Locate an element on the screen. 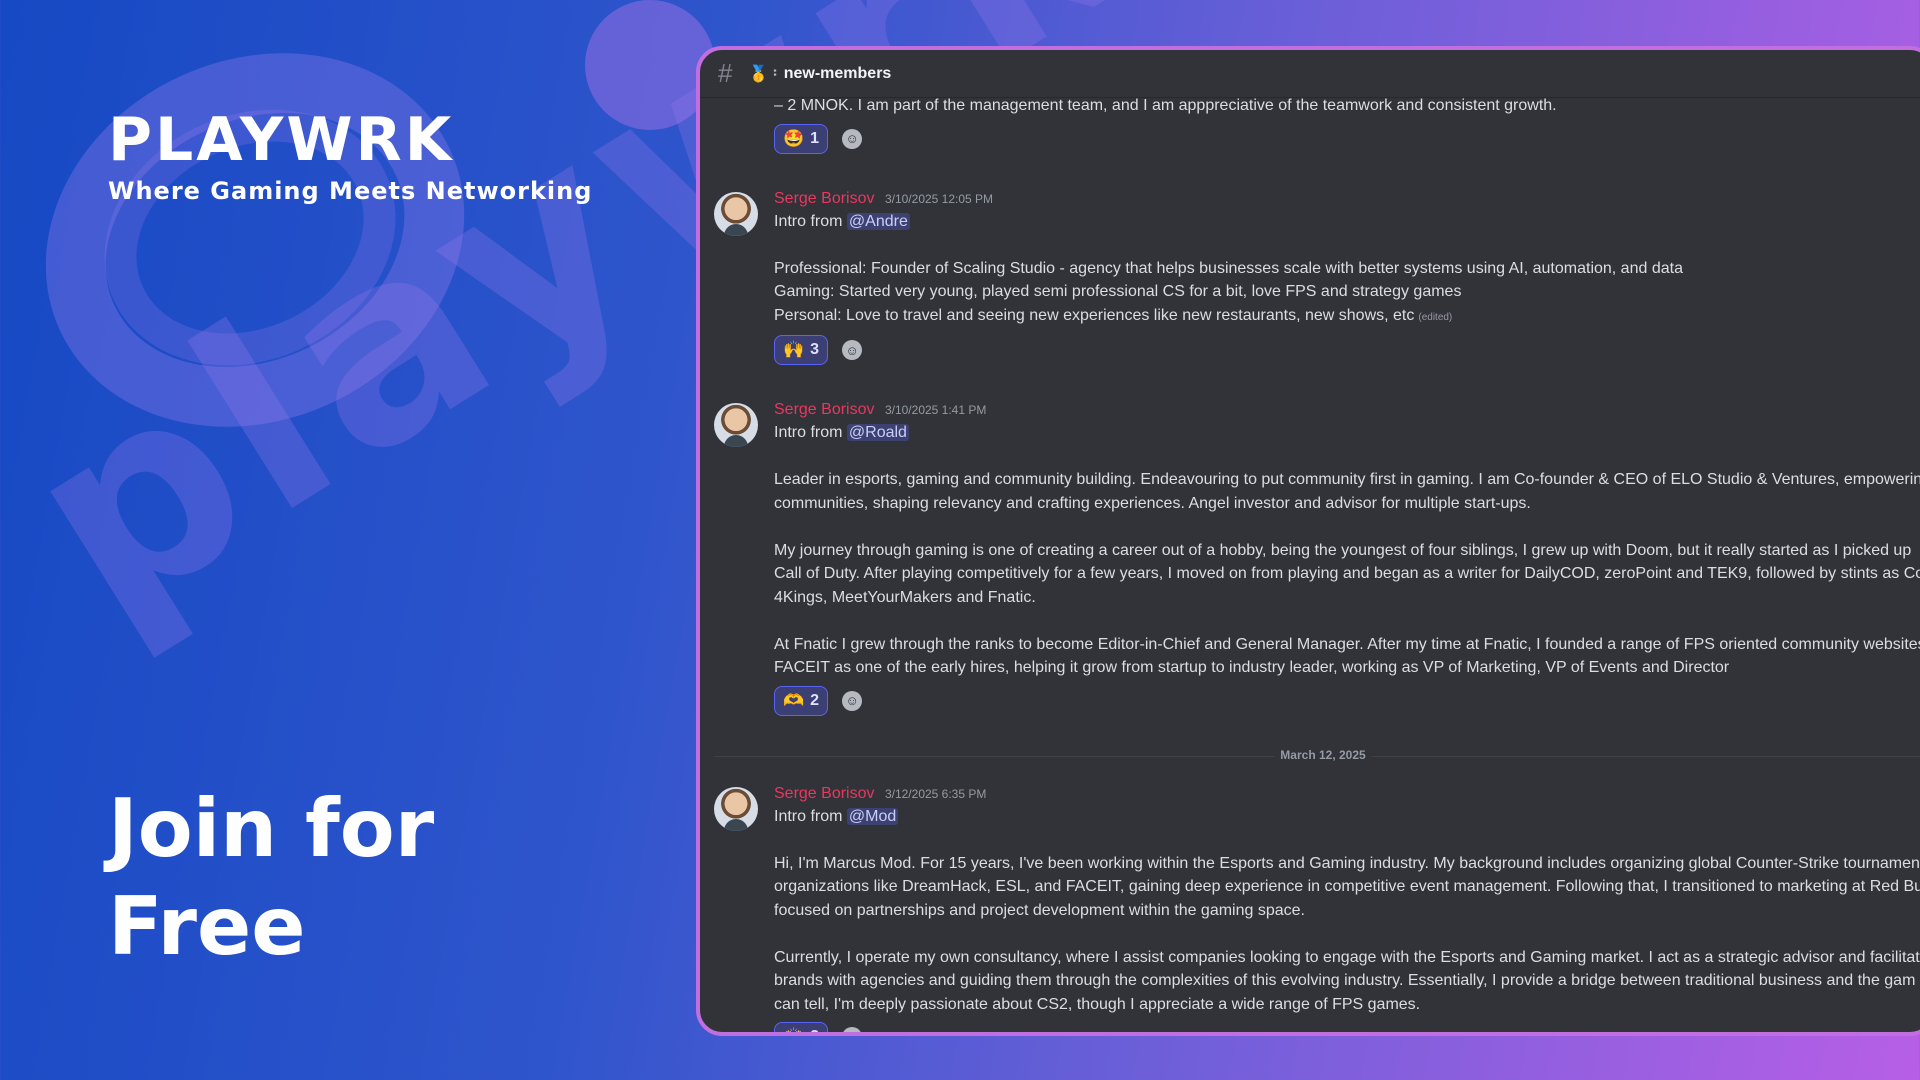 The image size is (1920, 1080). channel-hash-icon: # is located at coordinates (725, 73).